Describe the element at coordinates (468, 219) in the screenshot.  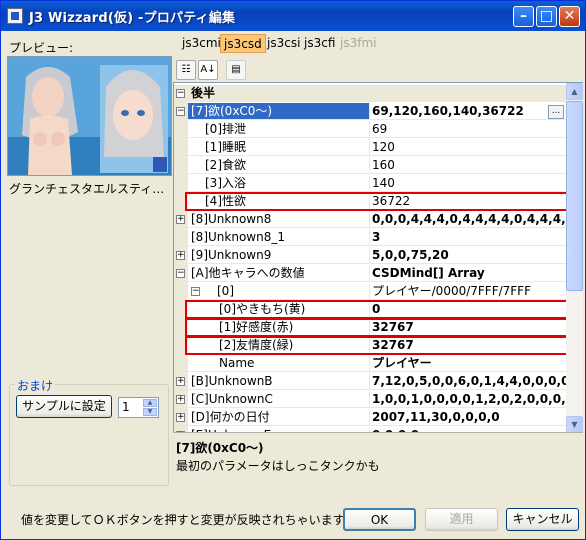
I see `property-value: 0,0,0,4,4,4,0,4,4,4,4,0,4,4,4,4,4,4` at that location.